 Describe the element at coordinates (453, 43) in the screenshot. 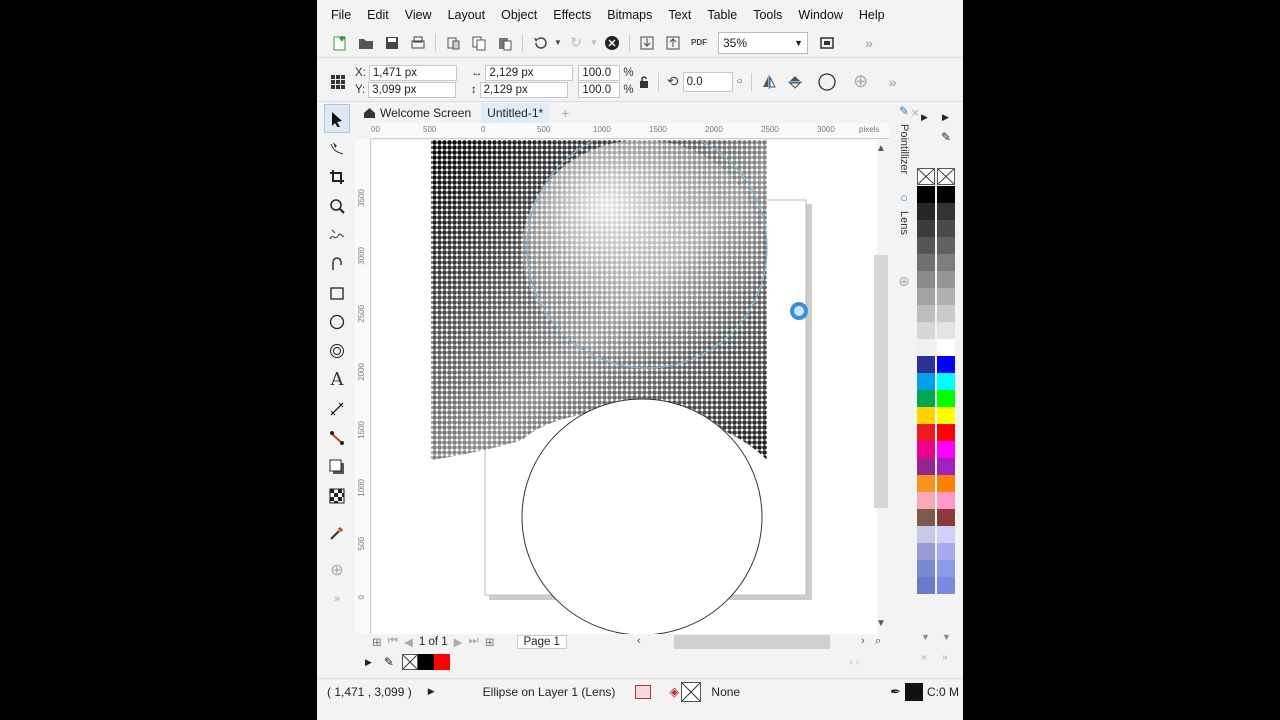

I see `cut-icon` at that location.